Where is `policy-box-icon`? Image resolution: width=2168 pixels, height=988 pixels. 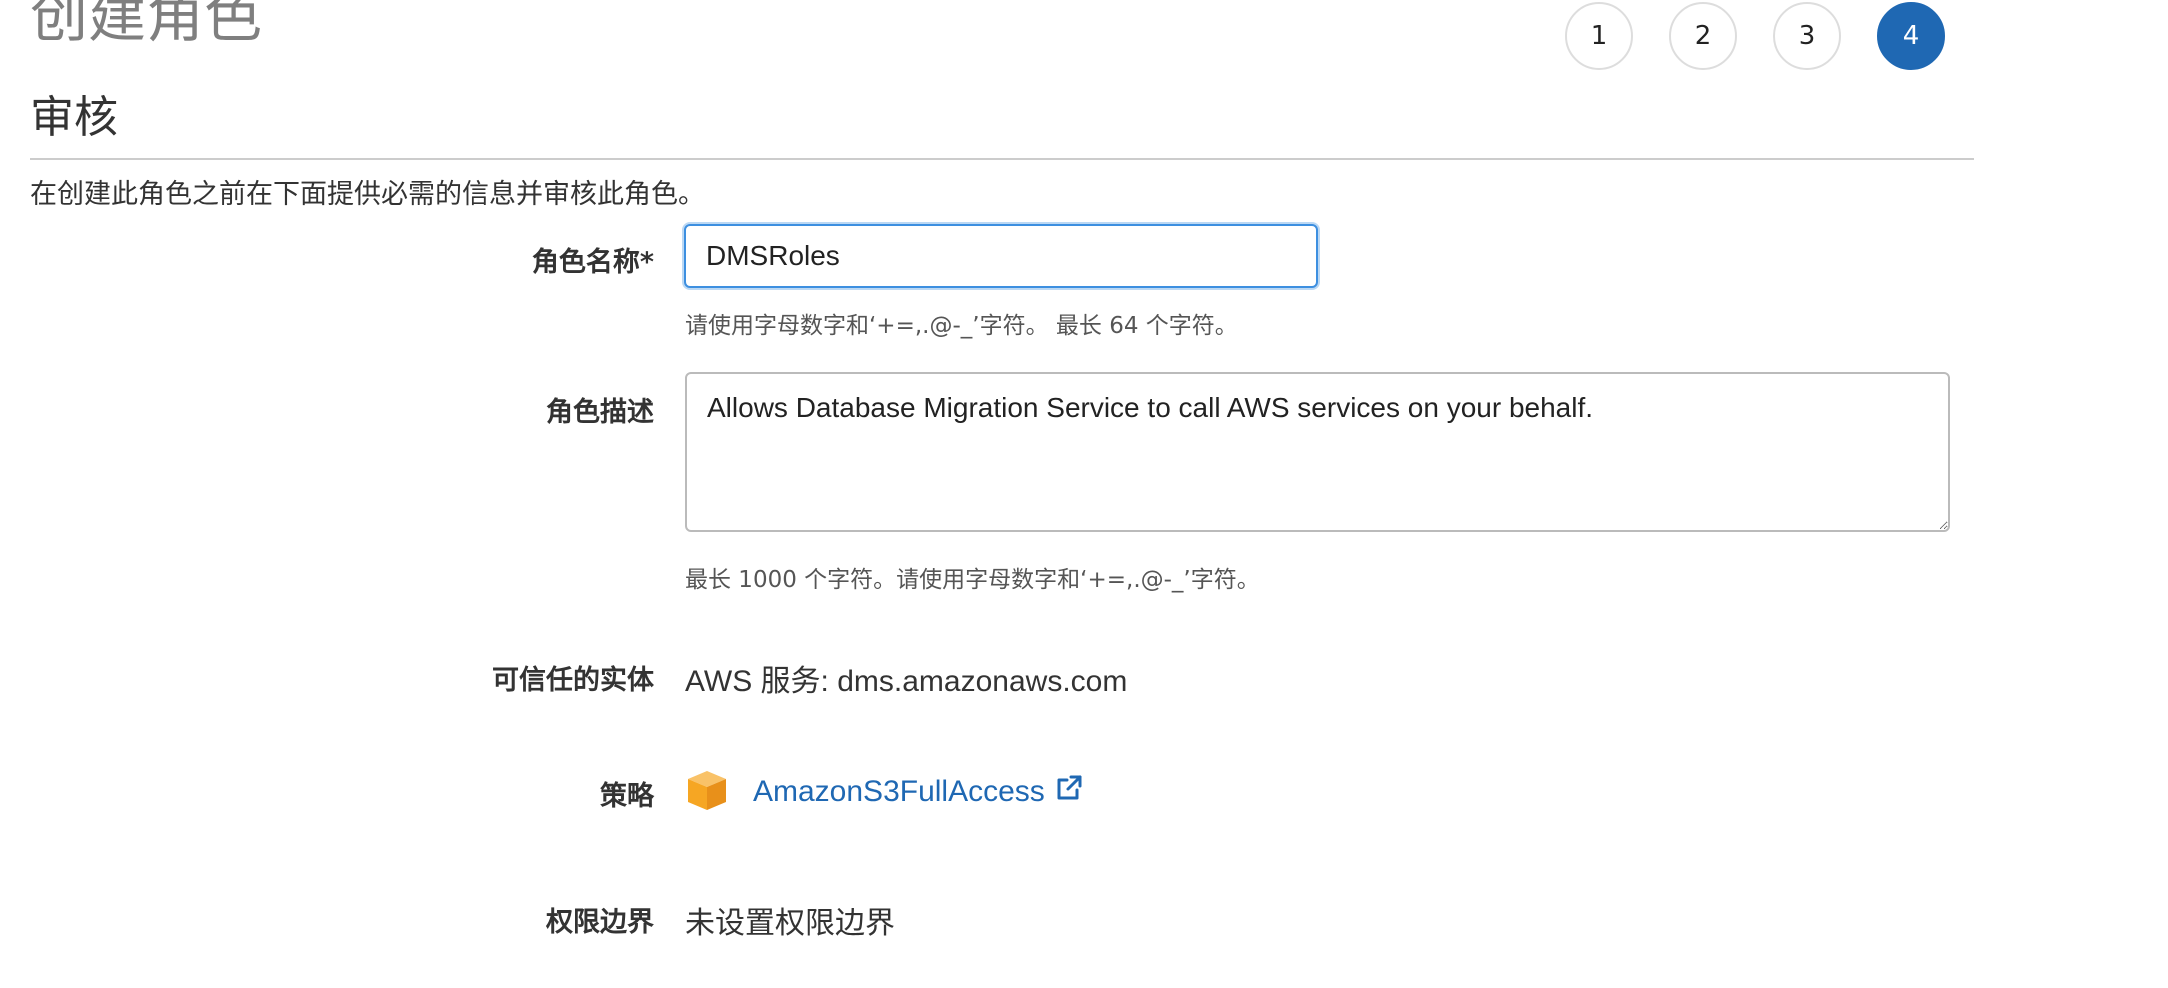
policy-box-icon is located at coordinates (707, 792).